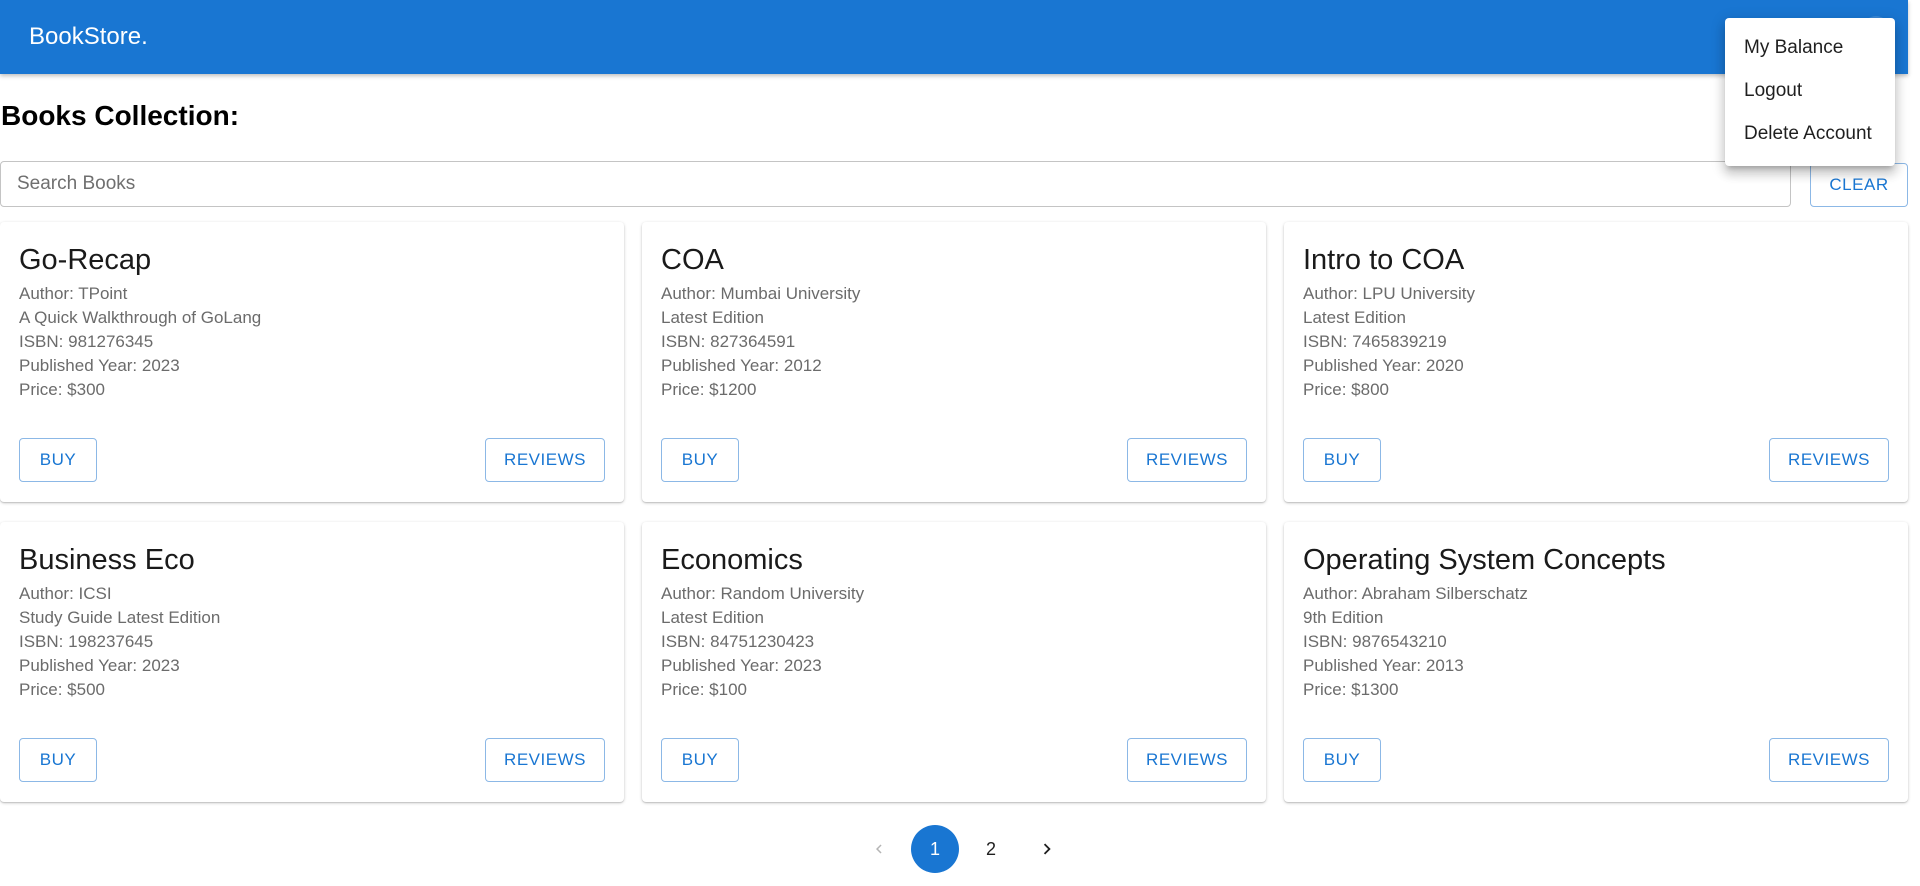  What do you see at coordinates (86, 641) in the screenshot?
I see `book-isbn: ISBN: 198237645` at bounding box center [86, 641].